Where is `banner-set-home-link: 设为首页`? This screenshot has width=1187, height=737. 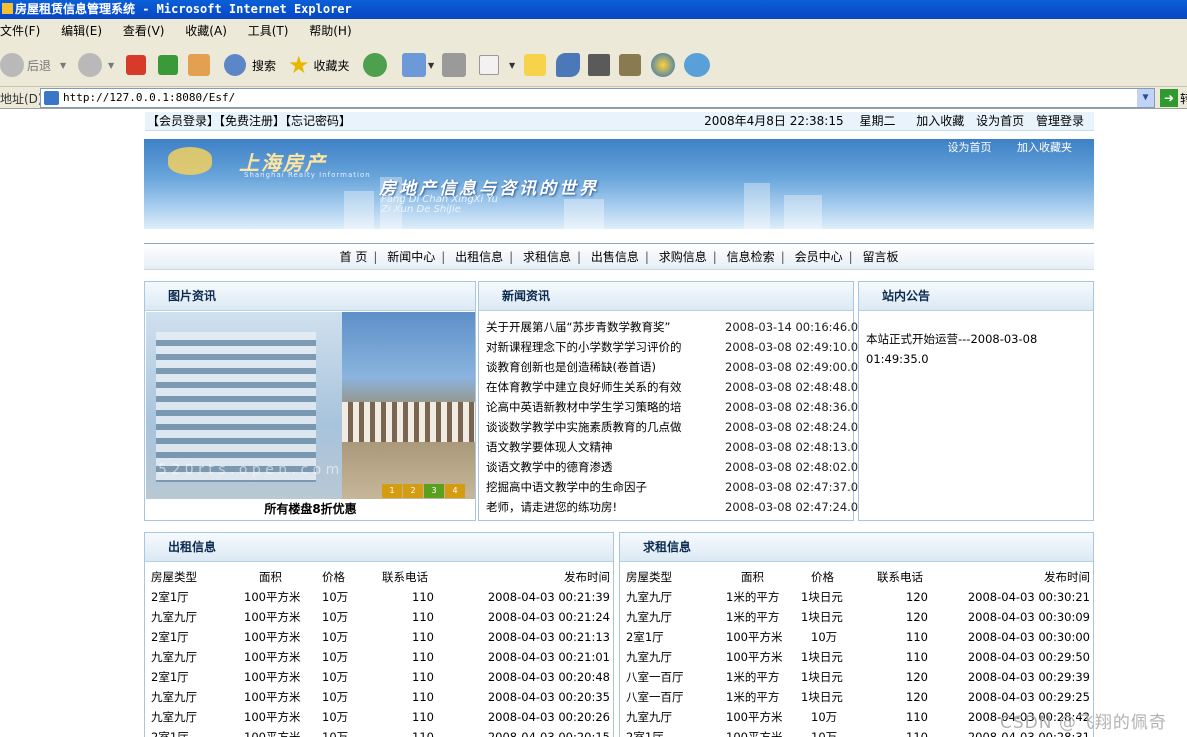 banner-set-home-link: 设为首页 is located at coordinates (970, 147).